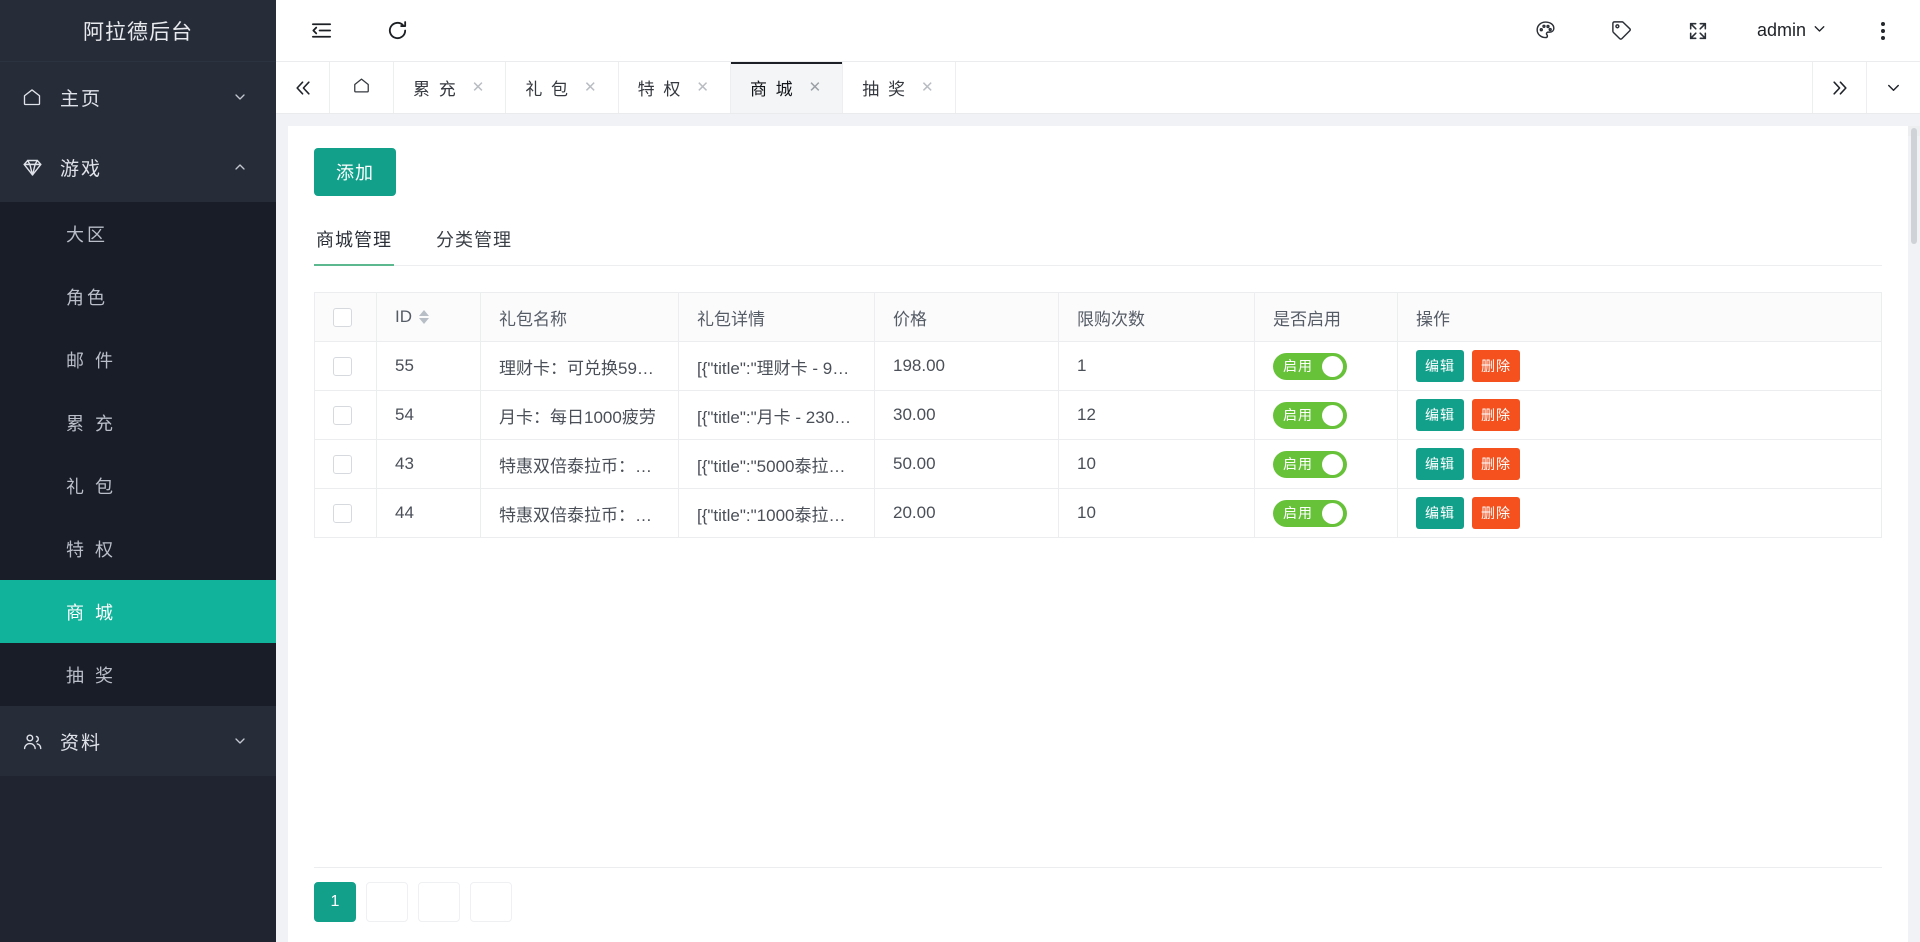 This screenshot has height=942, width=1920. Describe the element at coordinates (138, 97) in the screenshot. I see `sidebar-group-home: 主页` at that location.